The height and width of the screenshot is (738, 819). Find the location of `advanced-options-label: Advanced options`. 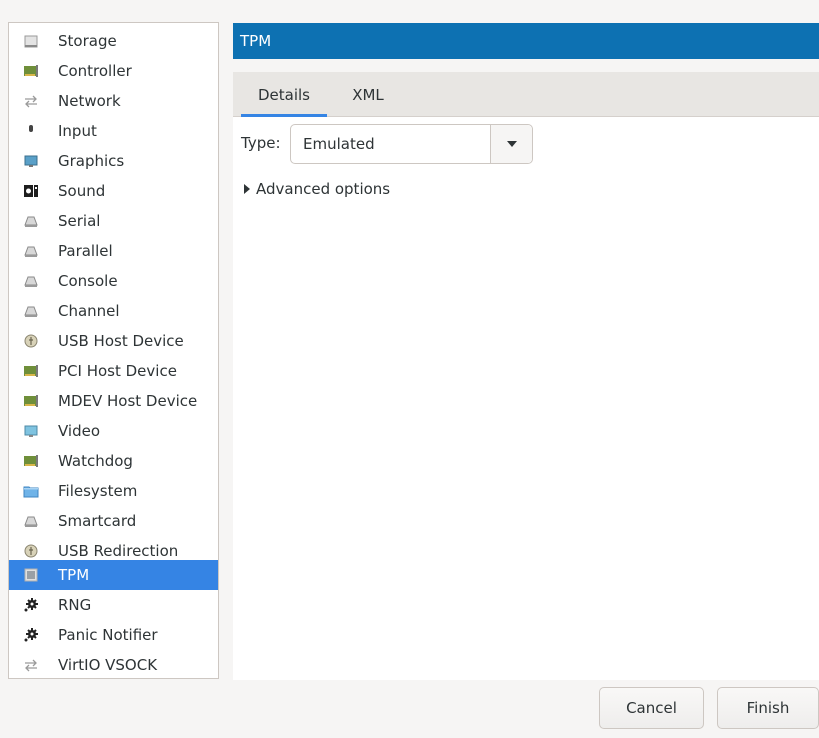

advanced-options-label: Advanced options is located at coordinates (323, 189).